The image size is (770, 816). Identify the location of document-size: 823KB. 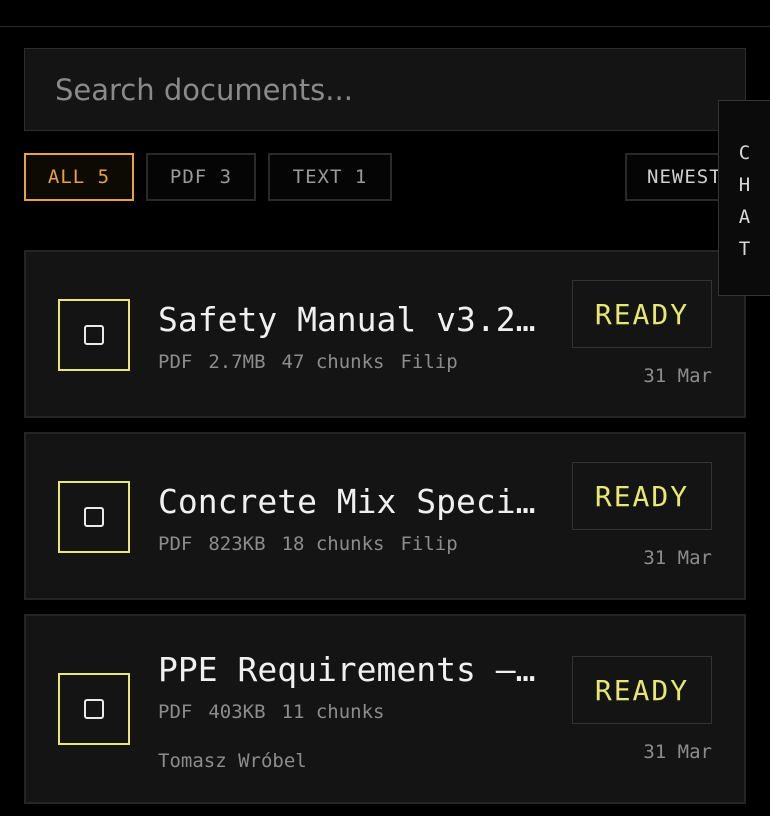
(237, 544).